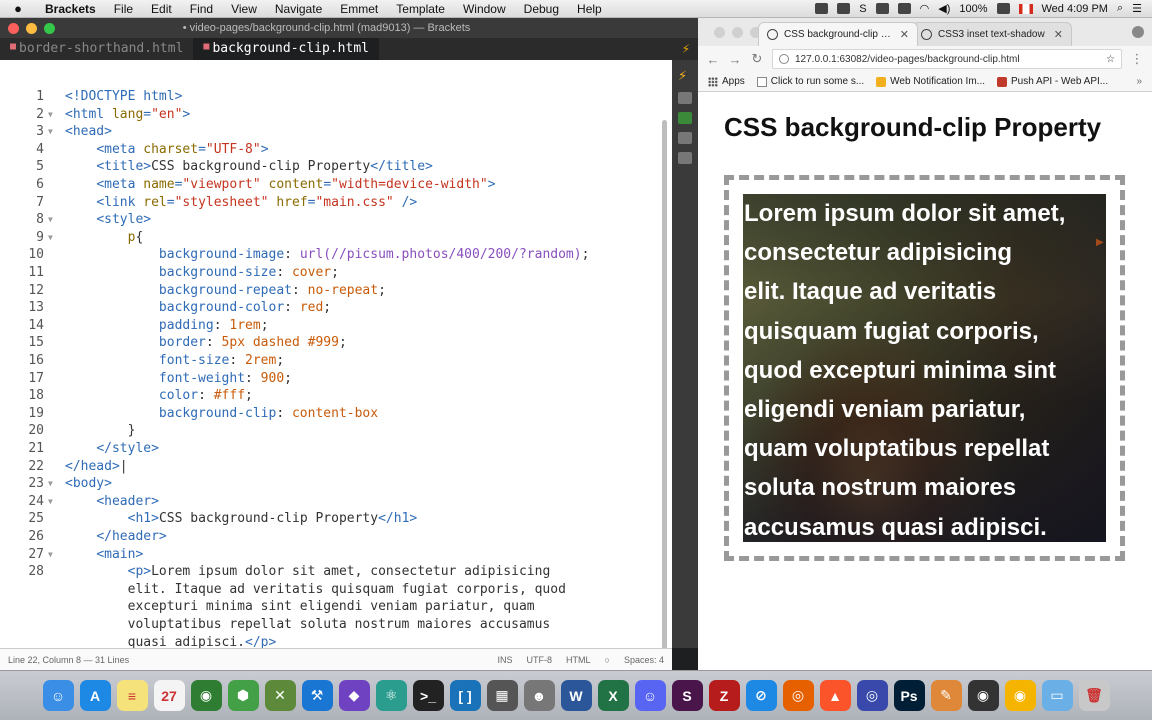 This screenshot has height=720, width=1152. I want to click on keyboard-icon, so click(904, 8).